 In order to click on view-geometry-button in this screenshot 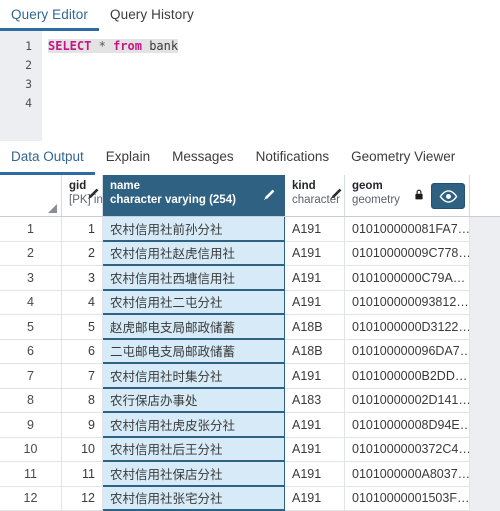, I will do `click(448, 196)`.